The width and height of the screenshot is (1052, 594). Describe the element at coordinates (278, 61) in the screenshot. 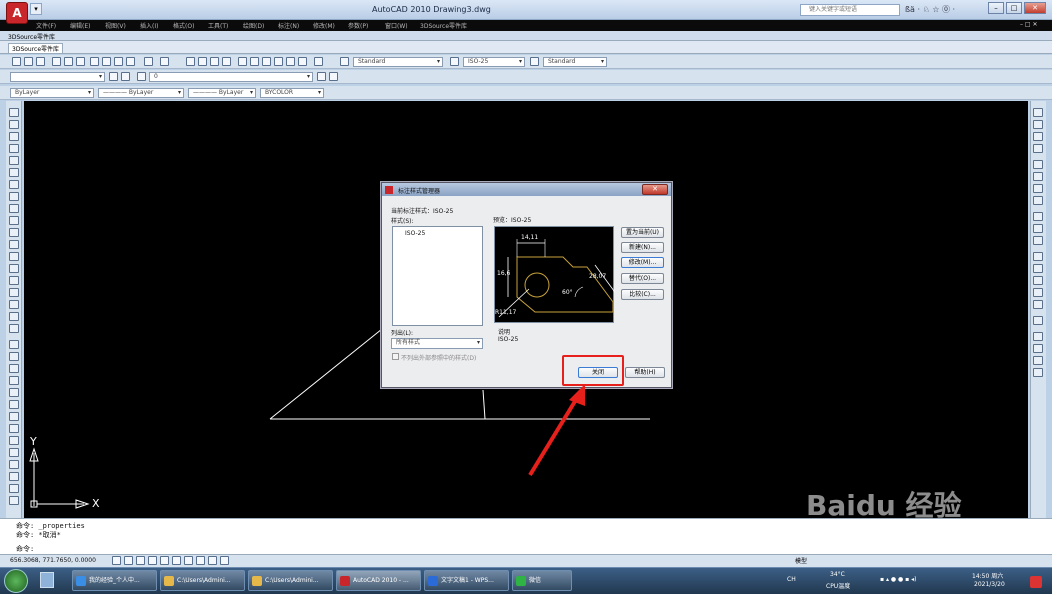

I see `sheet-set-icon` at that location.